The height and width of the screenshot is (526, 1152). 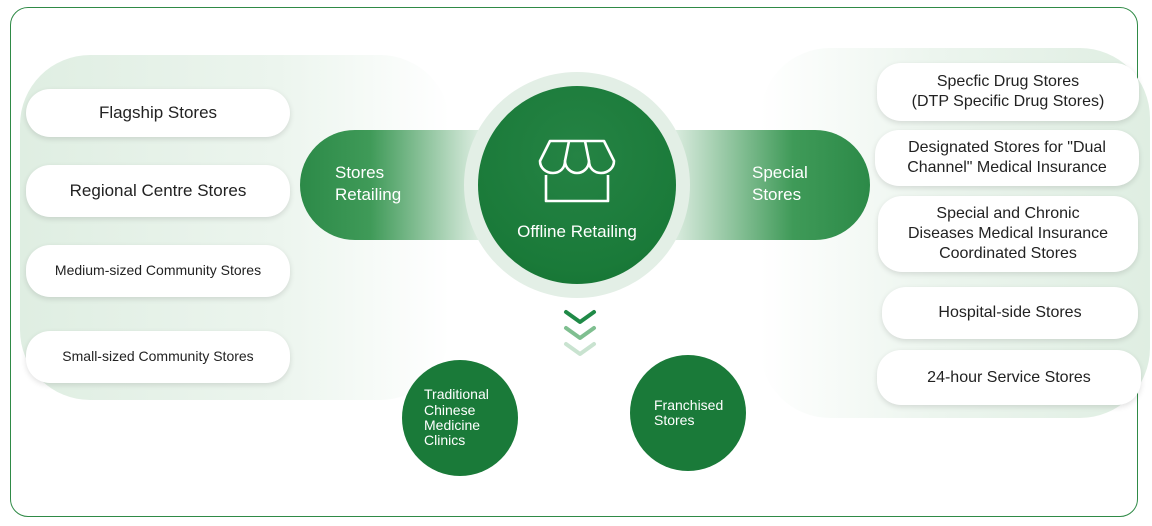 I want to click on 24-hour-service-stores-pill: 24-hour Service Stores, so click(x=1009, y=377).